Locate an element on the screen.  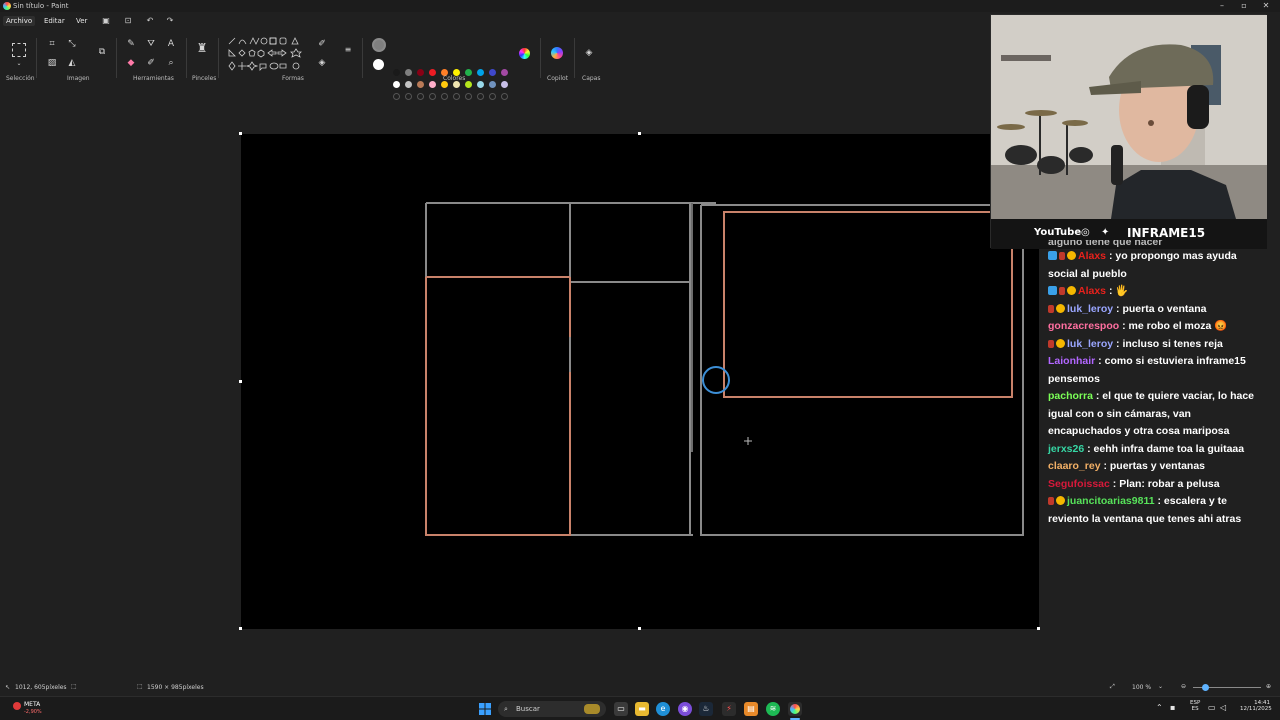
paint-taskbar-icon is located at coordinates (795, 709).